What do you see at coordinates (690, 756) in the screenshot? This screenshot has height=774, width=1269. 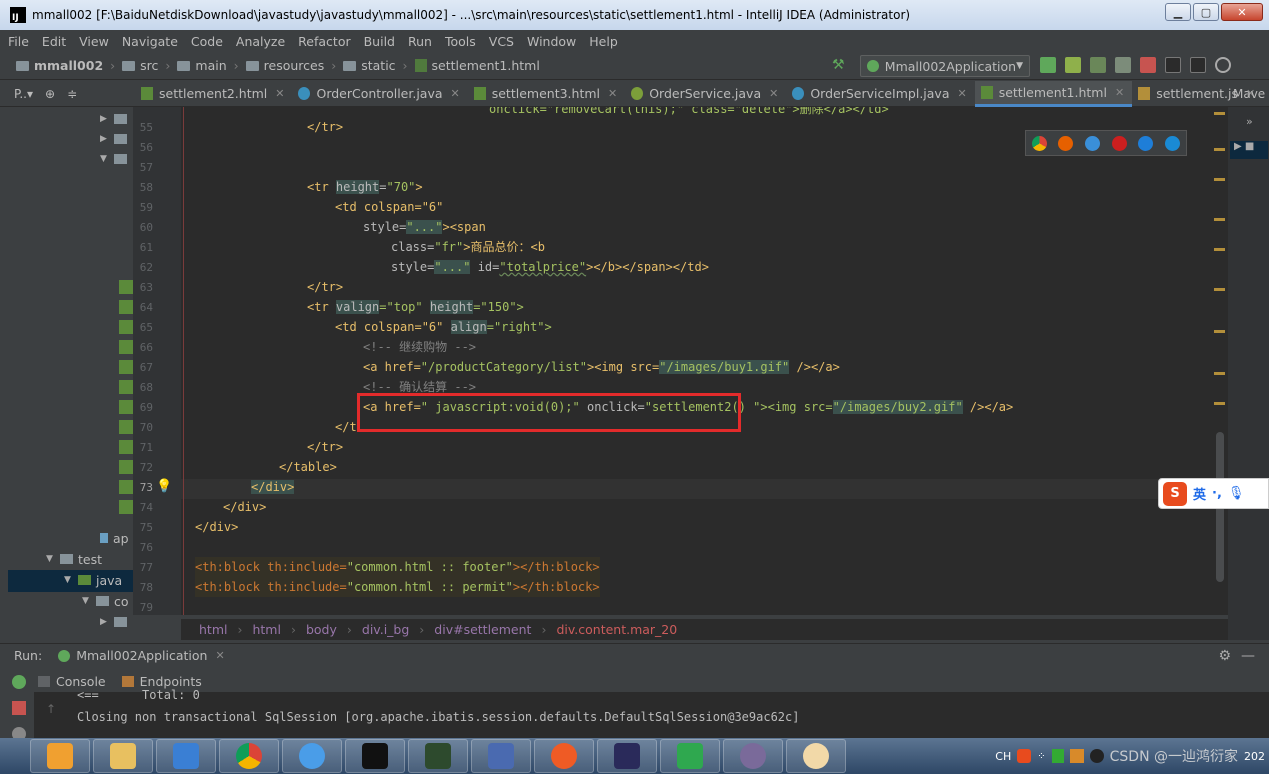 I see `taskbar-hbuilder` at bounding box center [690, 756].